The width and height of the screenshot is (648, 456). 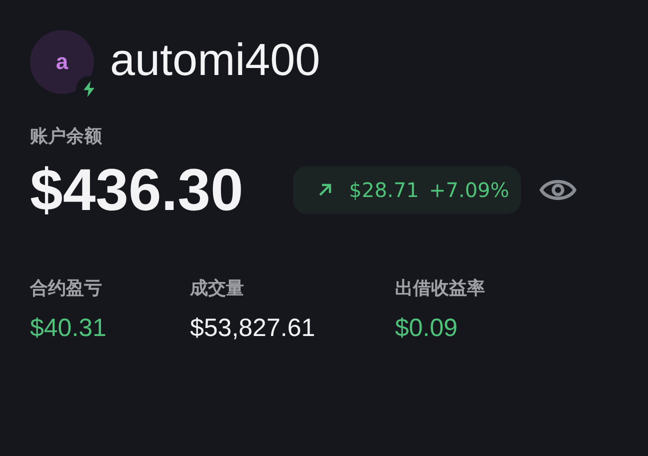 What do you see at coordinates (215, 60) in the screenshot?
I see `username: automi400` at bounding box center [215, 60].